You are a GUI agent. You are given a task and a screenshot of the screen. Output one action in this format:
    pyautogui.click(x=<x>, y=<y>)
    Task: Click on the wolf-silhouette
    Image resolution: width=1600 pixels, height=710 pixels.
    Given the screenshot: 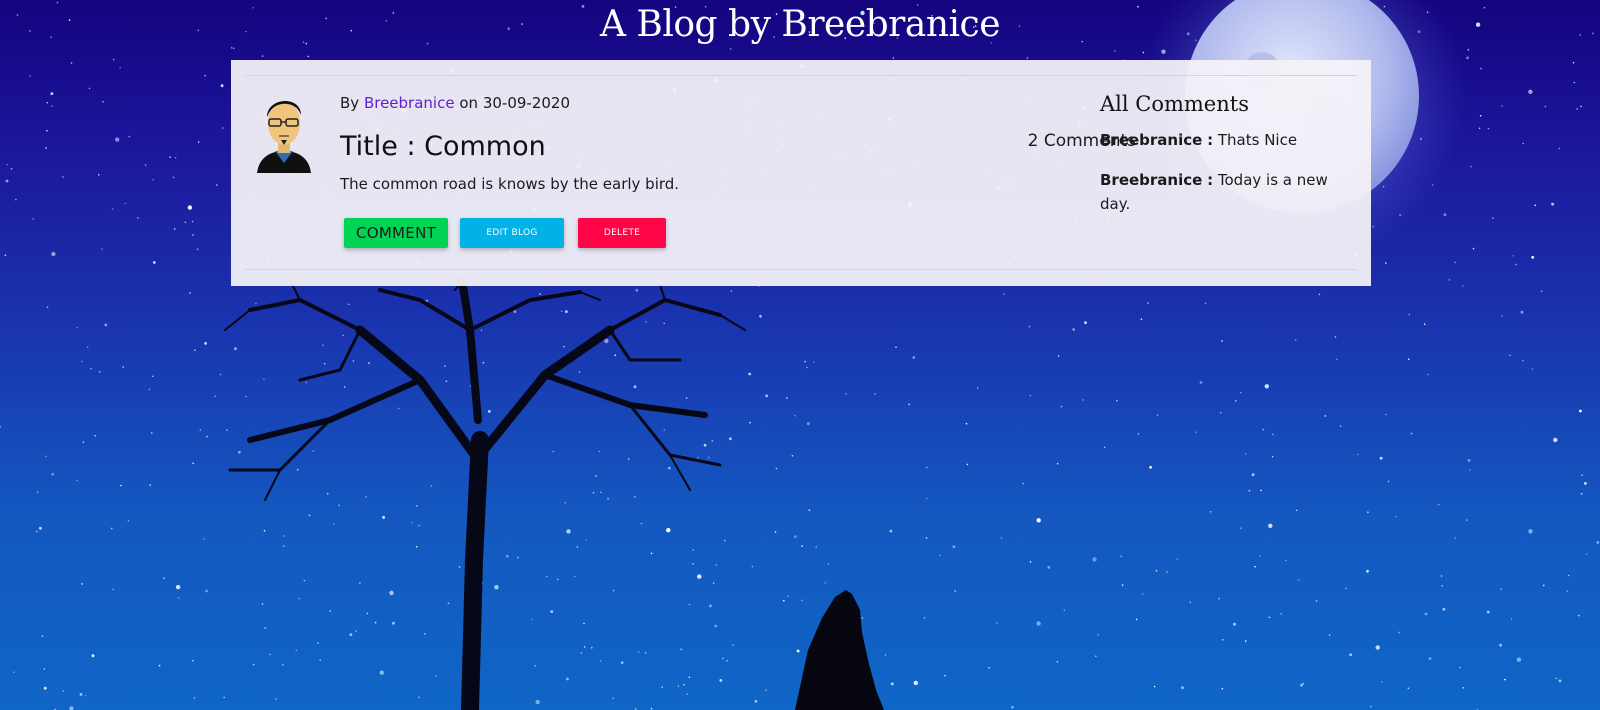 What is the action you would take?
    pyautogui.click(x=839, y=650)
    